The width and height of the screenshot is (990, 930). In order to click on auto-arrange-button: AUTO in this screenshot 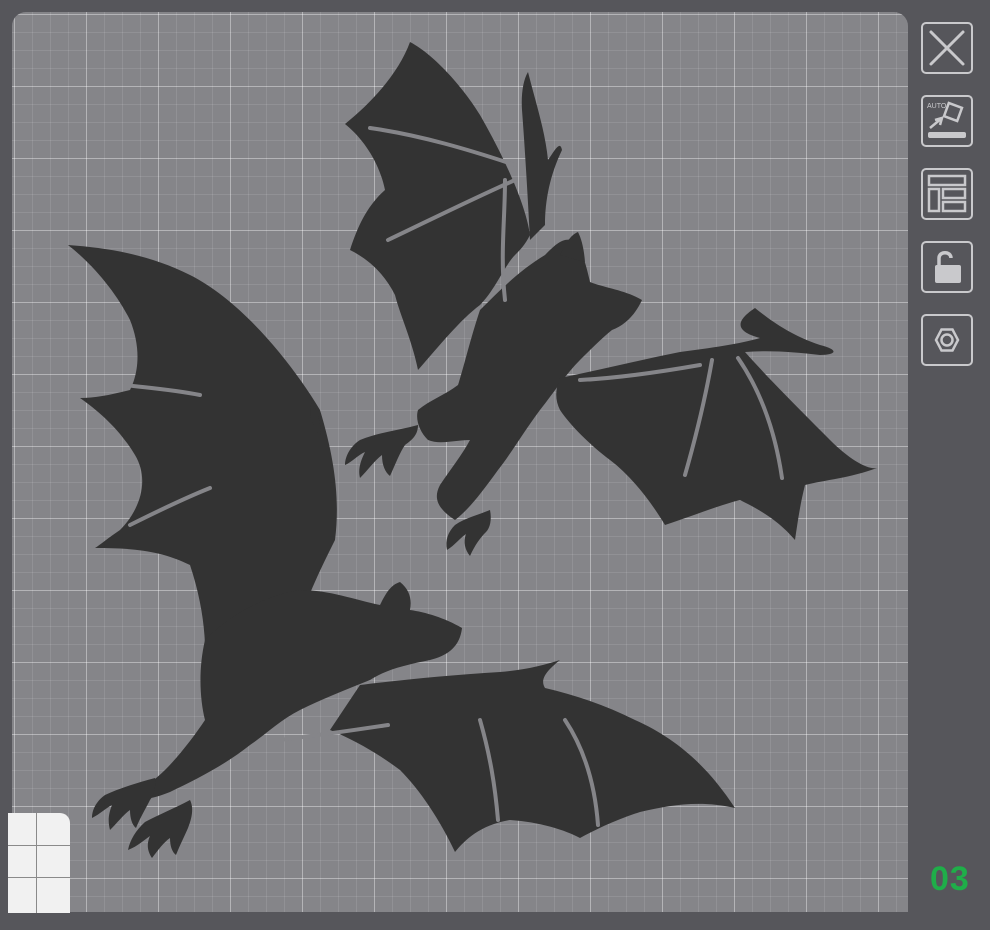, I will do `click(947, 121)`.